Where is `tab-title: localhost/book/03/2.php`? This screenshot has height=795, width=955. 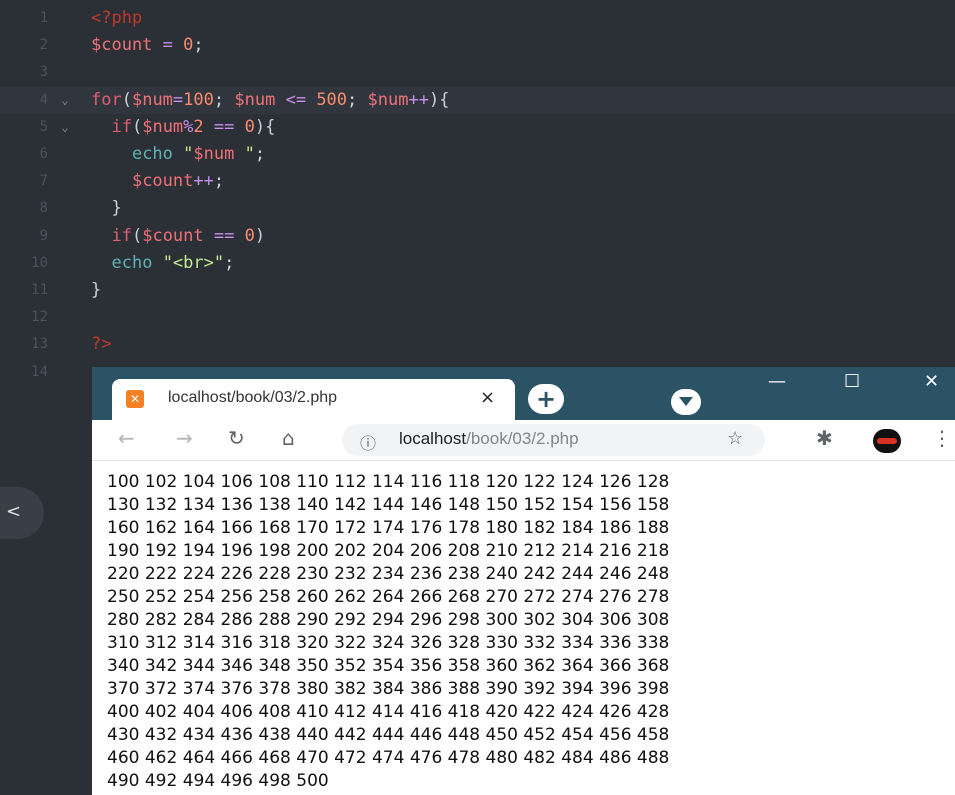
tab-title: localhost/book/03/2.php is located at coordinates (253, 397).